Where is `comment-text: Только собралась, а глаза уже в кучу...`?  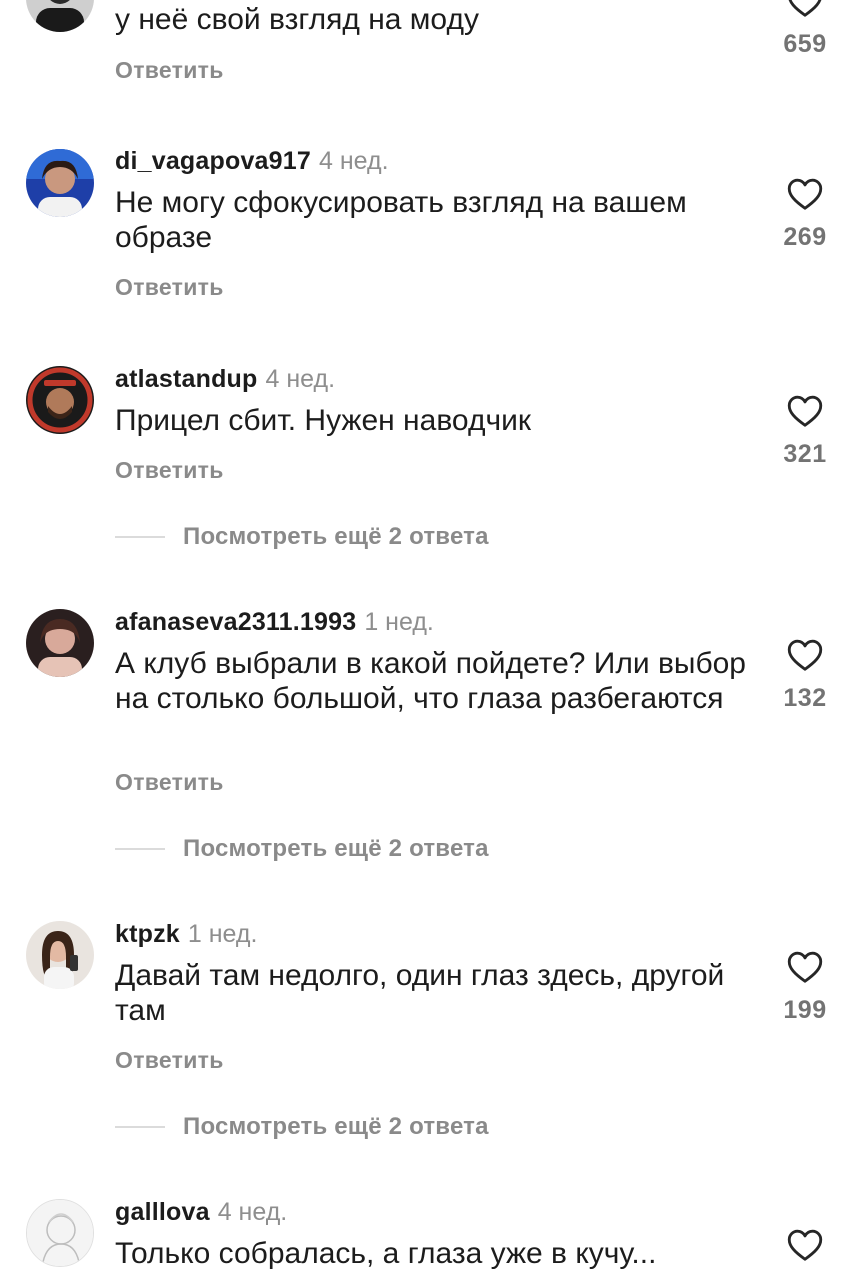 comment-text: Только собралась, а глаза уже в кучу... is located at coordinates (386, 1253).